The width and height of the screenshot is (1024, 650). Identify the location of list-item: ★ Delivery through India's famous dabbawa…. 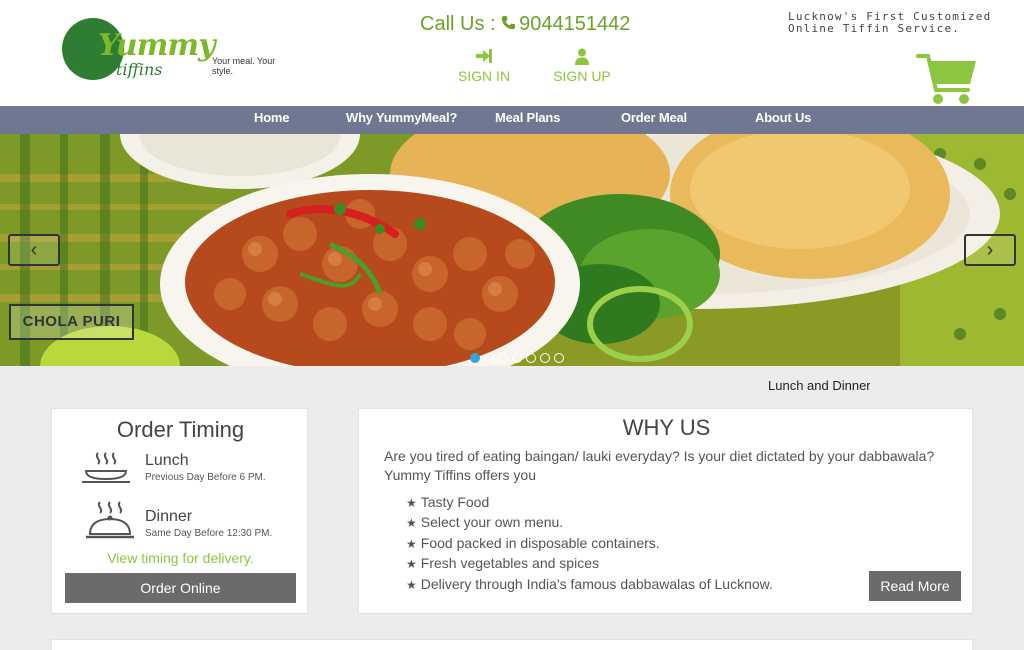
(589, 583).